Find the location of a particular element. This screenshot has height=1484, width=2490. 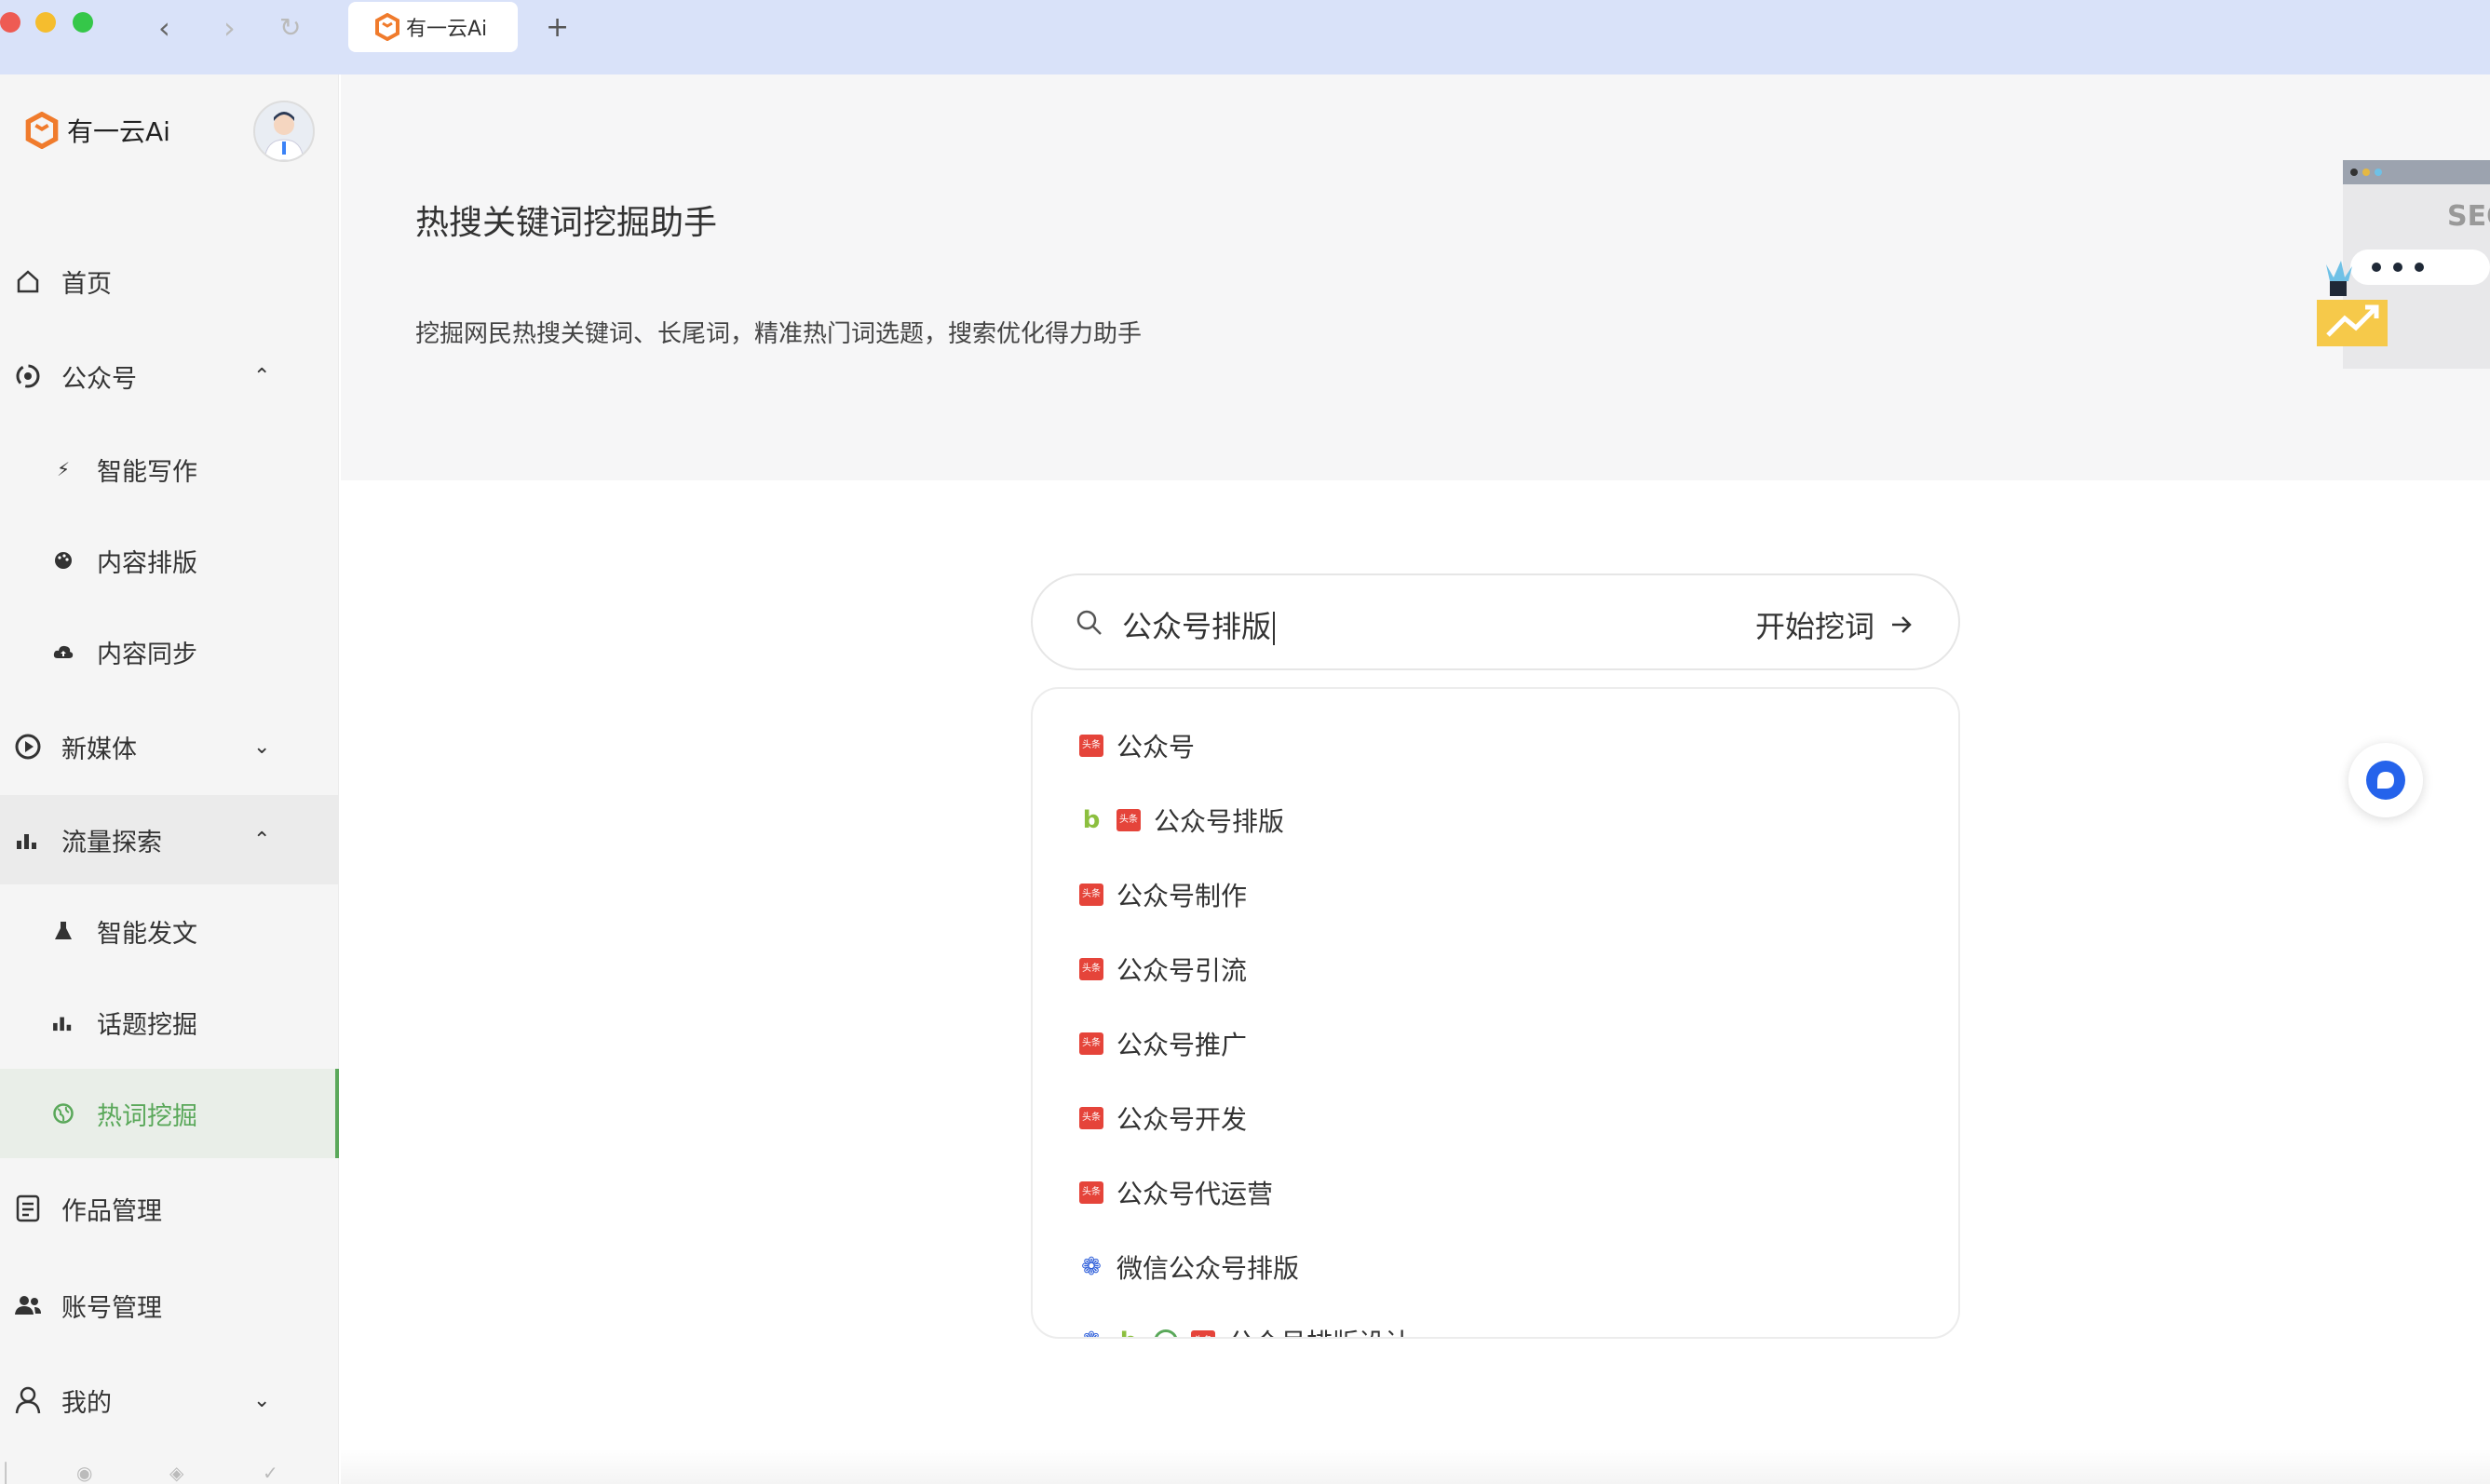

wechat-official-icon is located at coordinates (28, 376).